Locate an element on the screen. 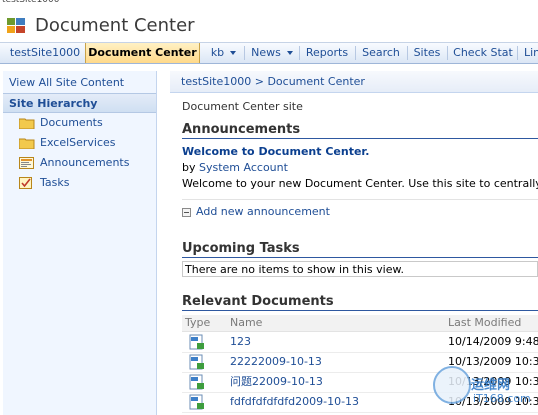  upcoming-tasks-heading: Upcoming Tasks is located at coordinates (360, 249).